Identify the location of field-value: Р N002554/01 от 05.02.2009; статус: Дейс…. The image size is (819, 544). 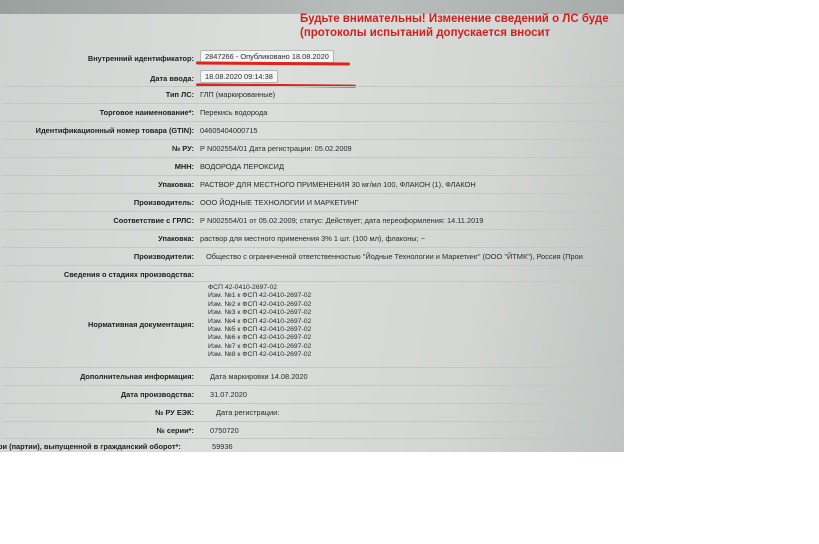
(342, 220).